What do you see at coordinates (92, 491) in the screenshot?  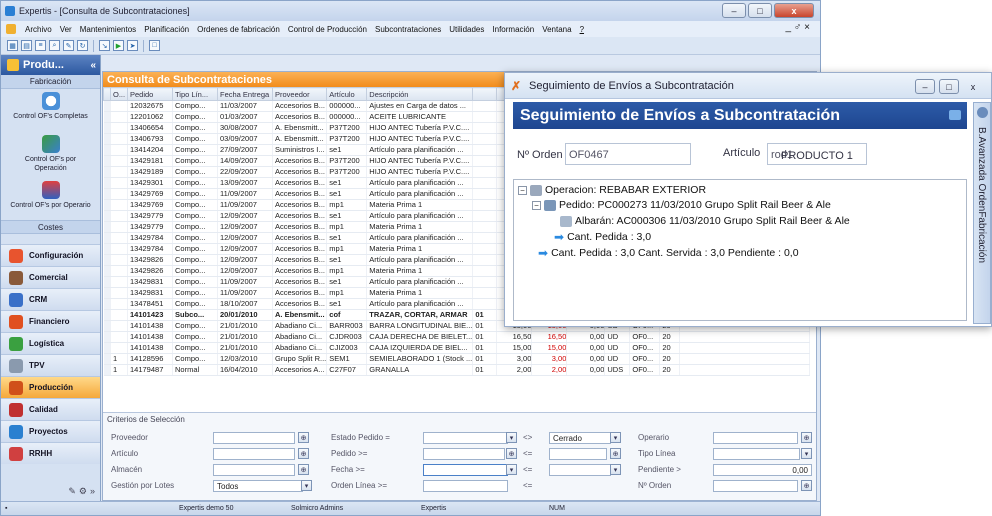 I see `expand-icon: »` at bounding box center [92, 491].